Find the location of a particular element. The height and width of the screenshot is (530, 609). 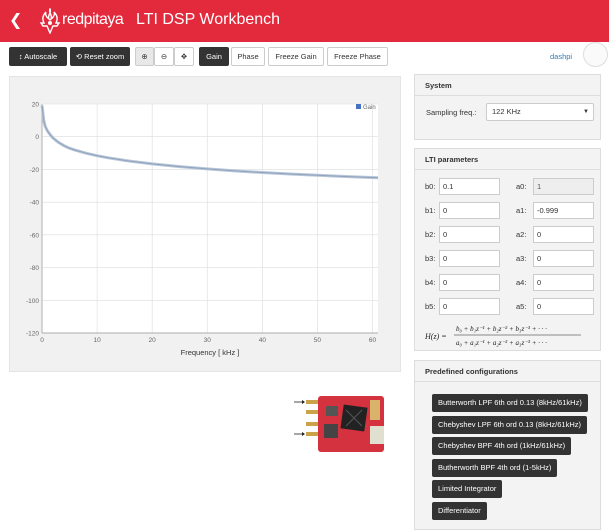

b0-input: 0.1 is located at coordinates (469, 186).